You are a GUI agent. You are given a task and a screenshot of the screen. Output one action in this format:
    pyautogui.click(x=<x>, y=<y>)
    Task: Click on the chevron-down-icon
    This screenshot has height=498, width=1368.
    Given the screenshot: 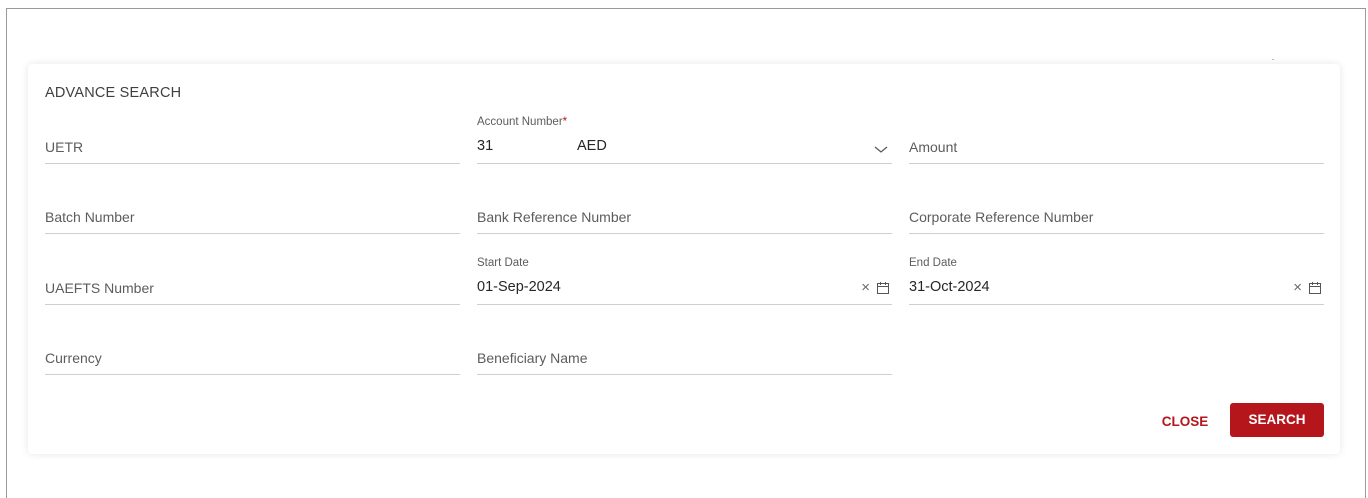 What is the action you would take?
    pyautogui.click(x=881, y=149)
    